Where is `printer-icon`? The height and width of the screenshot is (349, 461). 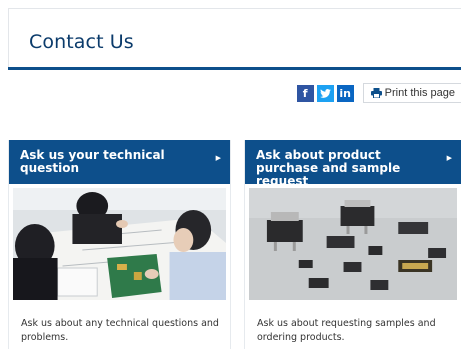
printer-icon is located at coordinates (376, 93).